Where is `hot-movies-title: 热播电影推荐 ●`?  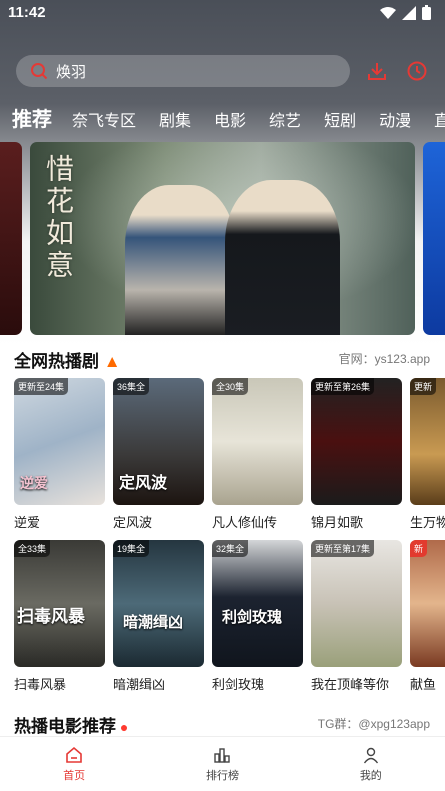 hot-movies-title: 热播电影推荐 ● is located at coordinates (71, 726).